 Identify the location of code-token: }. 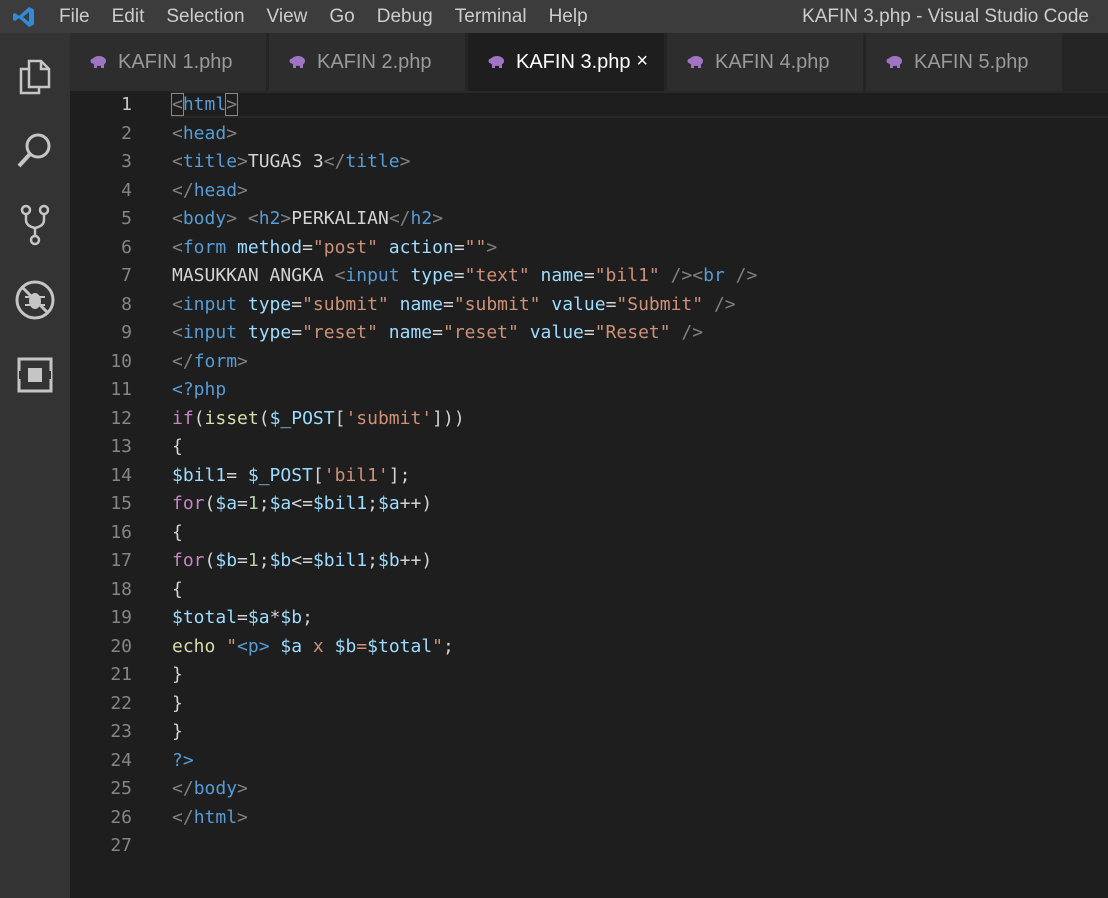
(177, 731).